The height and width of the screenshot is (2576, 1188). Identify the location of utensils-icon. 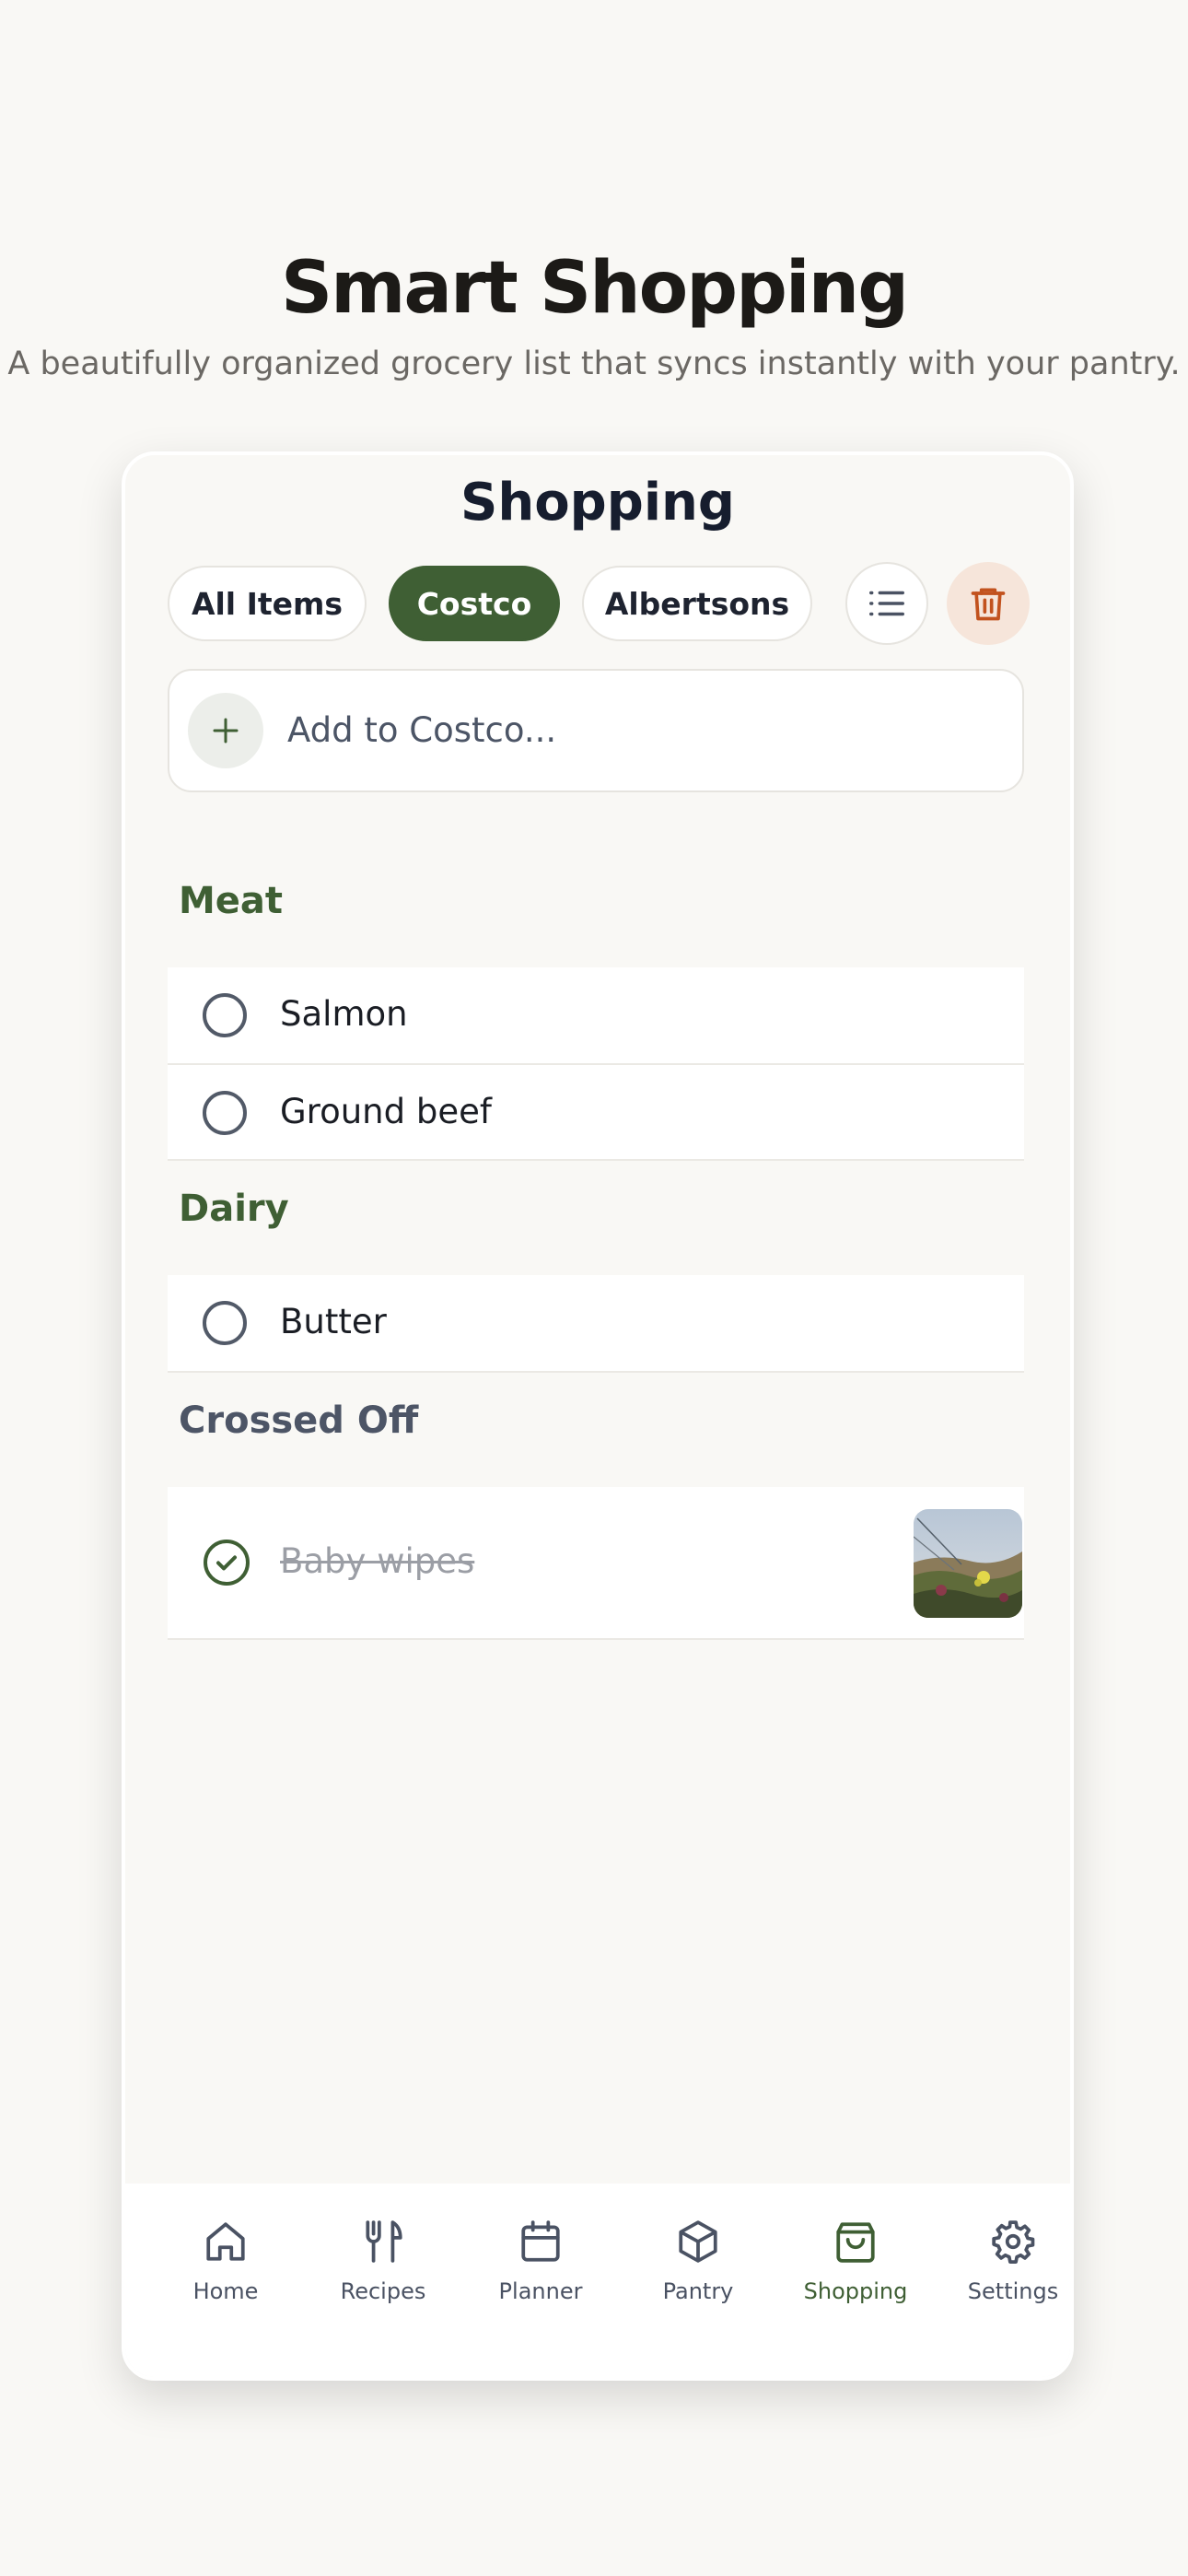
(384, 2241).